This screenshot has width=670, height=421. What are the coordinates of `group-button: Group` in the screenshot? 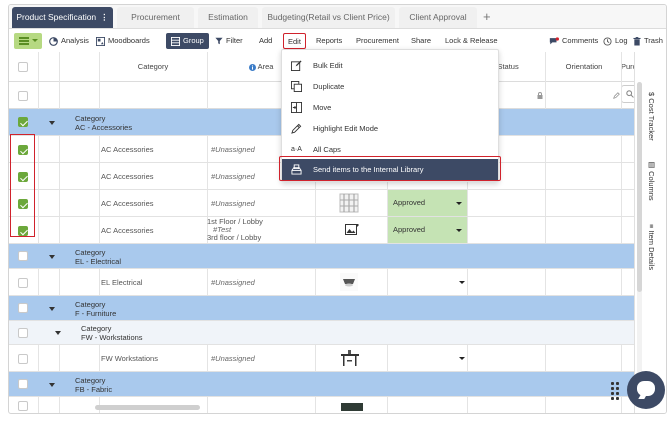 It's located at (187, 41).